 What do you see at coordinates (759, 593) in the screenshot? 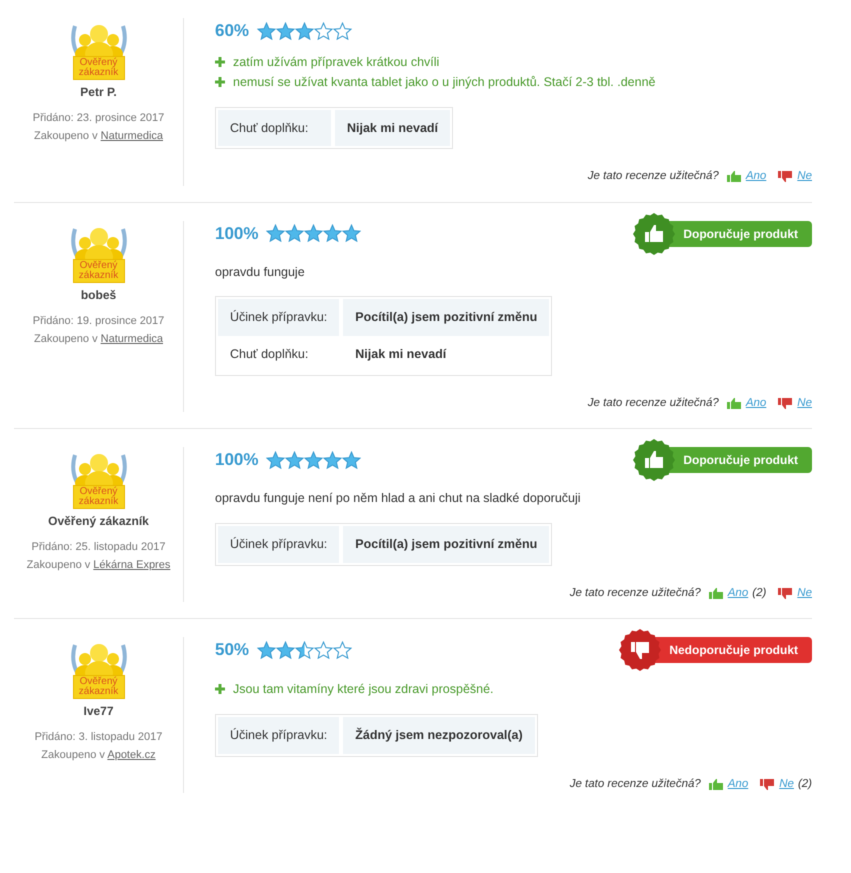
I see `yes-count: (2)` at bounding box center [759, 593].